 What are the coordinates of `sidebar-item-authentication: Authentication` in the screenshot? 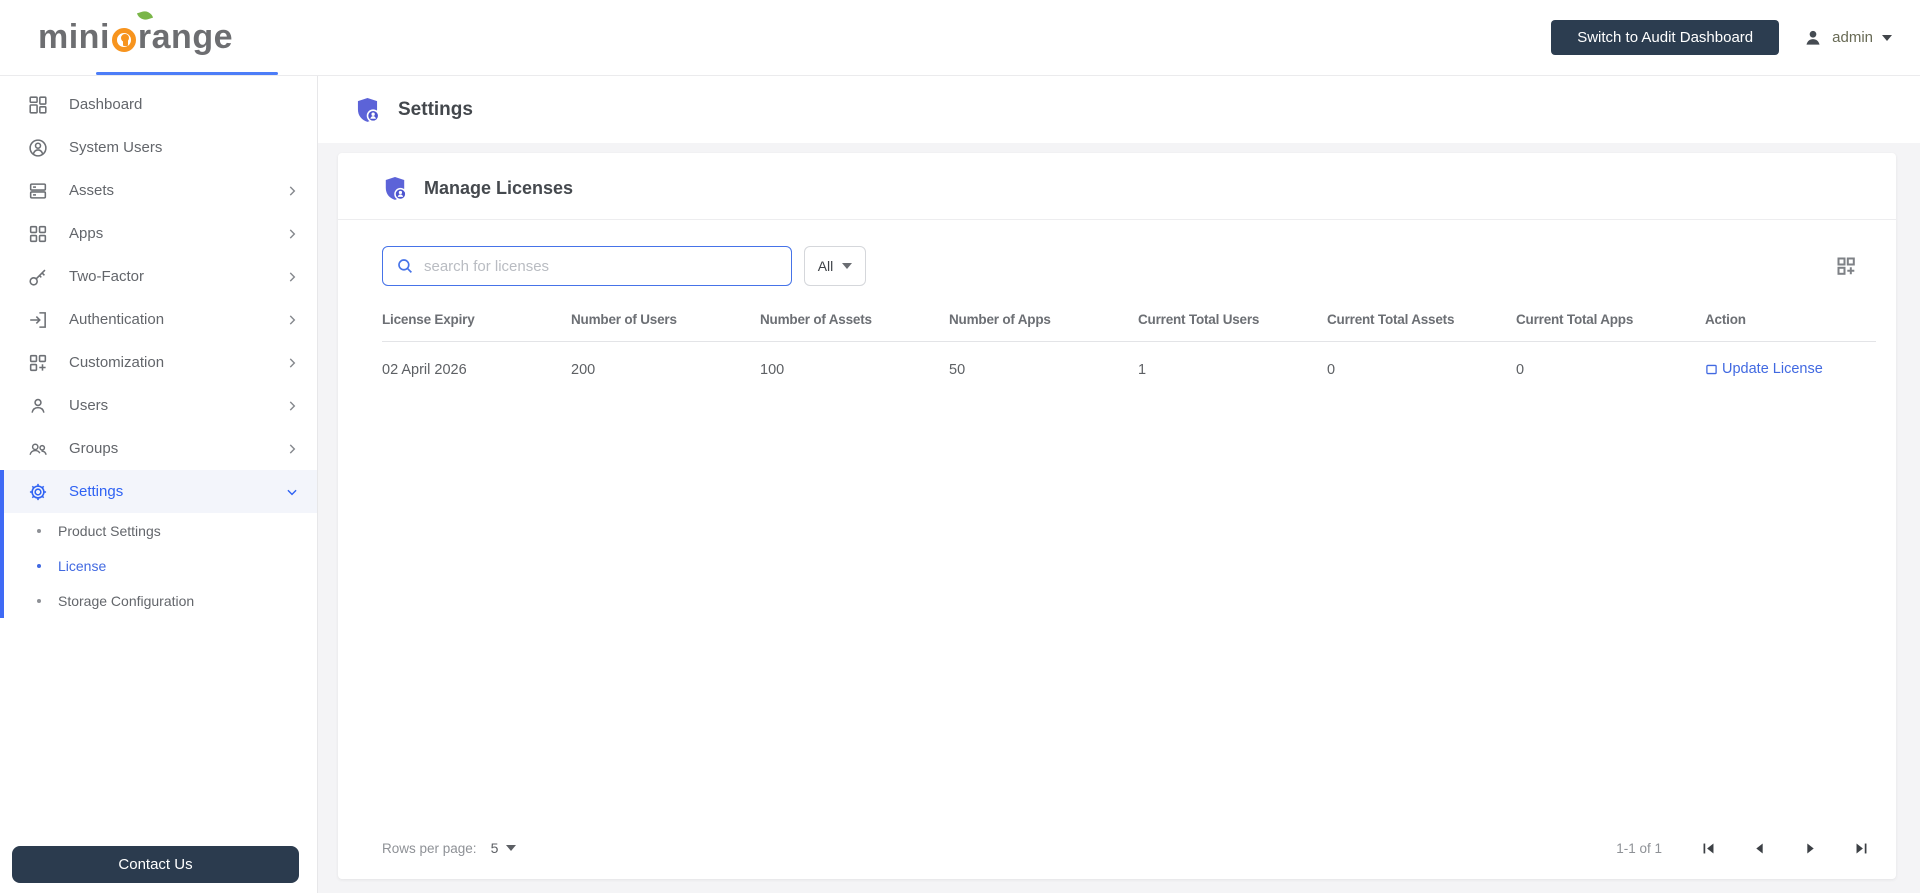 It's located at (158, 319).